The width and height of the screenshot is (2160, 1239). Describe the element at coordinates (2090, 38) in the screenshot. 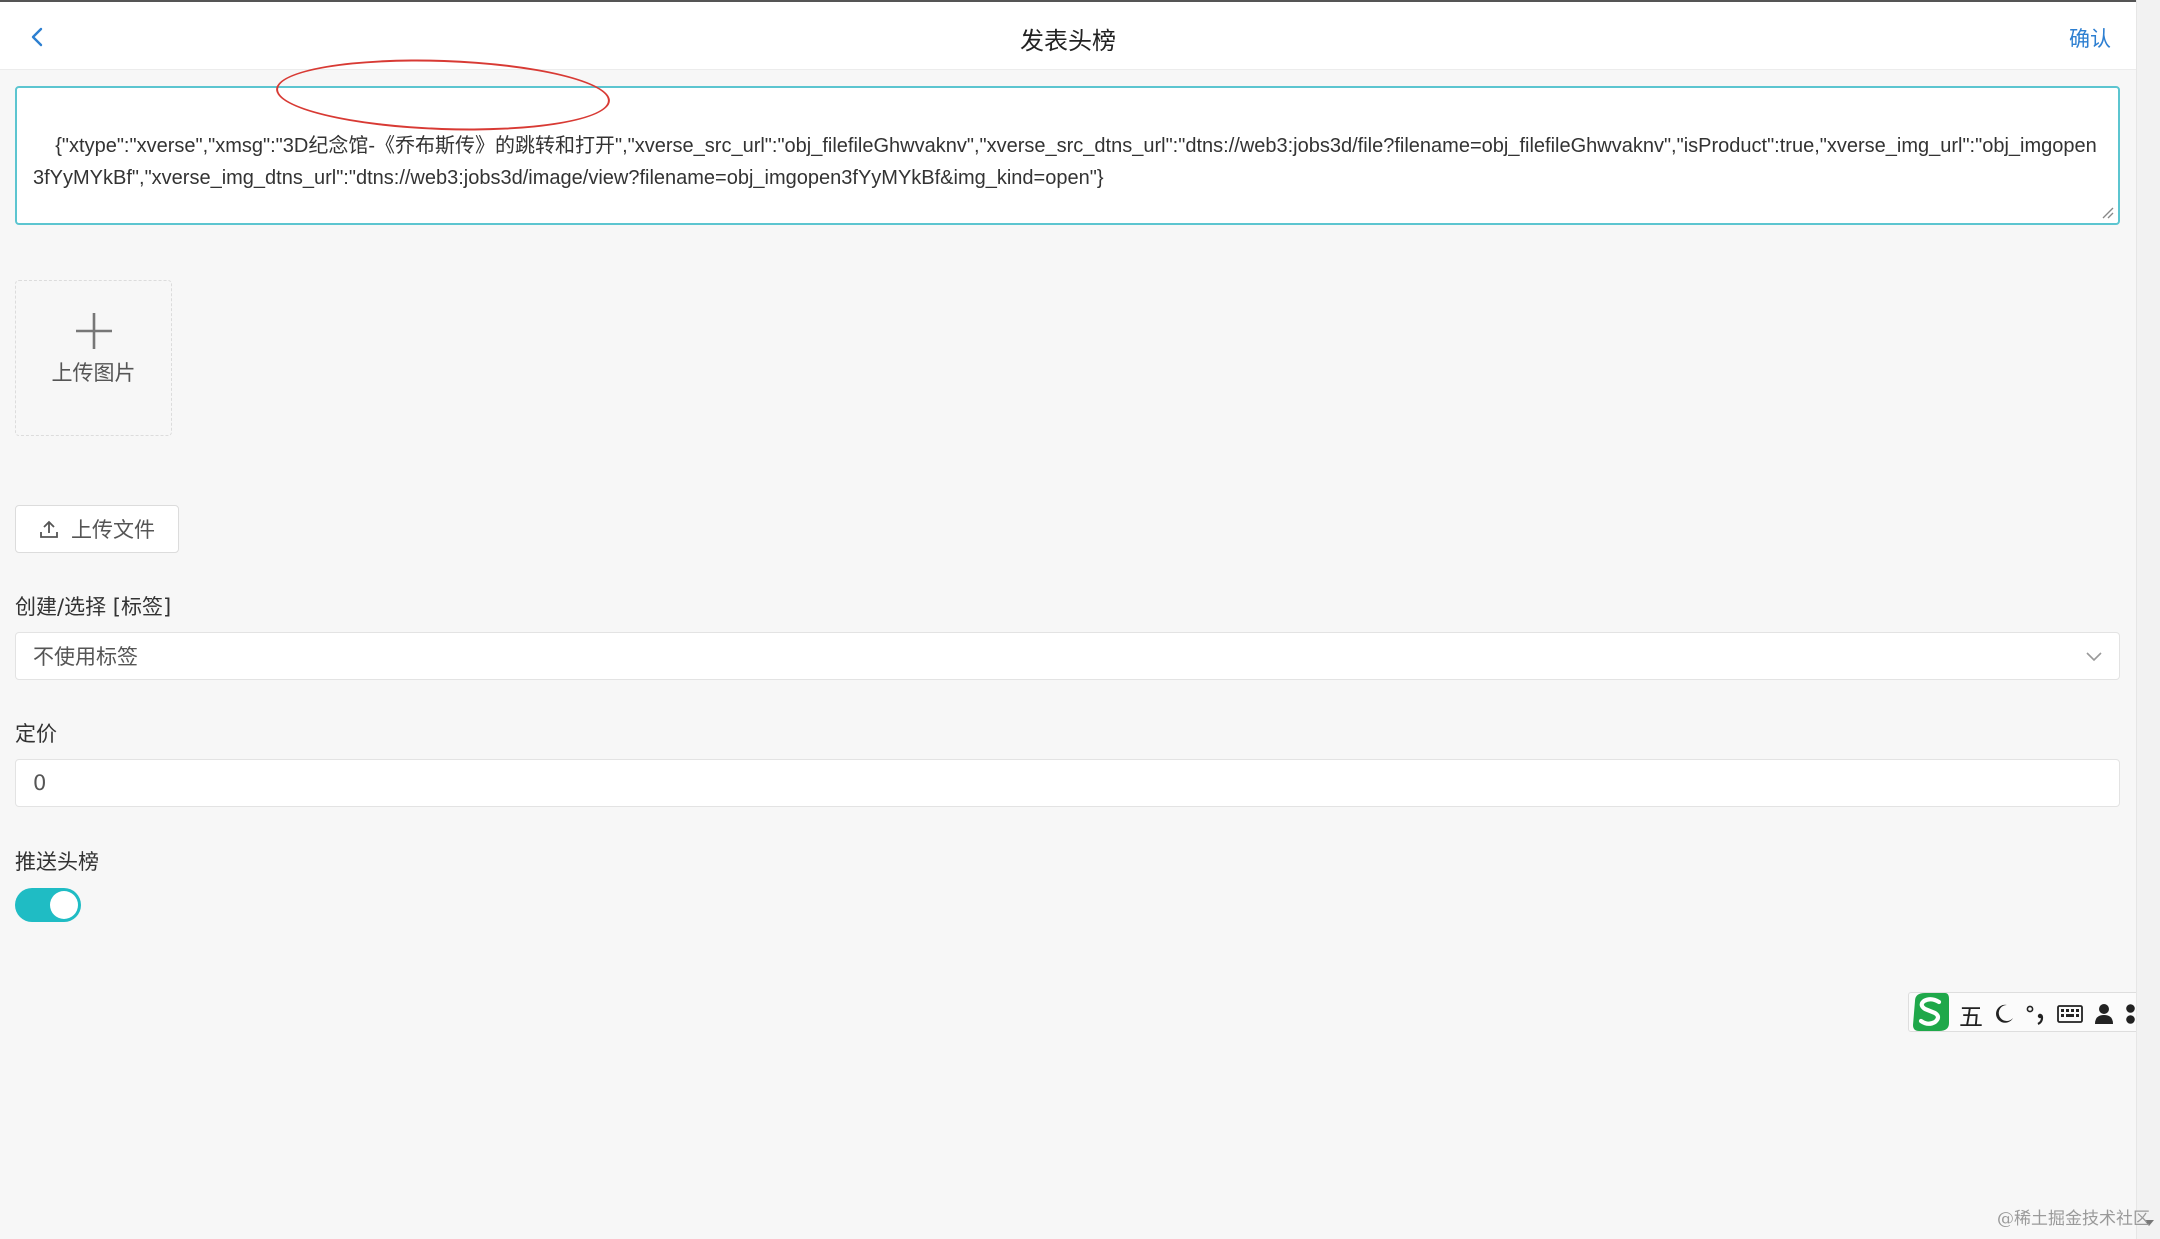

I see `confirm-button: 确认` at that location.